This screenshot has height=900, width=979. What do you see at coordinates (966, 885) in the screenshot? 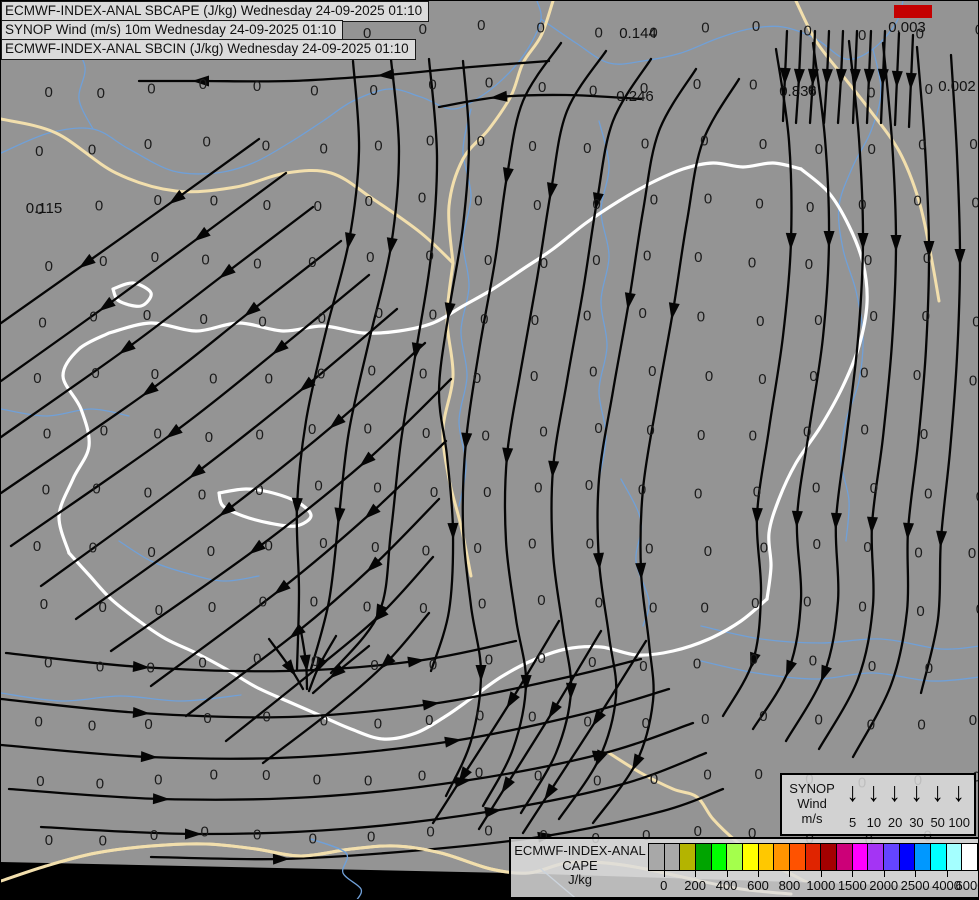
I see `cape-tick-label: 6000` at bounding box center [966, 885].